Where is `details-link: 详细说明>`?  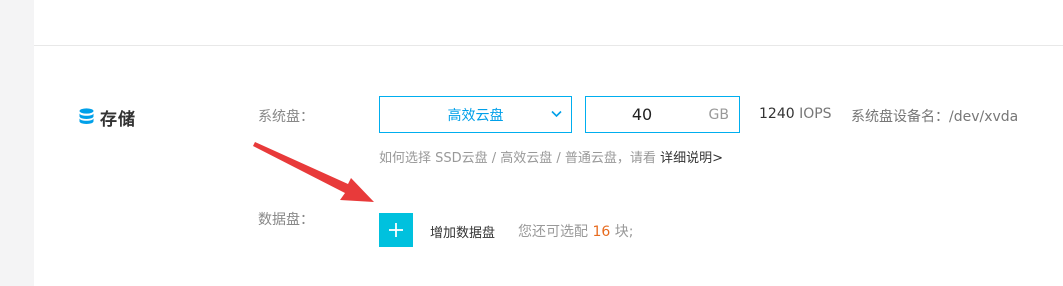 details-link: 详细说明> is located at coordinates (691, 158).